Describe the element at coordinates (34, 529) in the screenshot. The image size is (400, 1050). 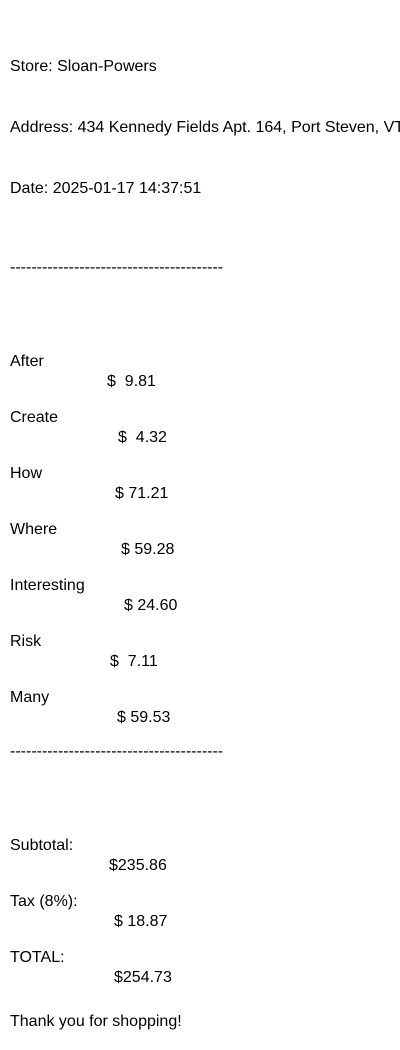
I see `item-name: Where` at that location.